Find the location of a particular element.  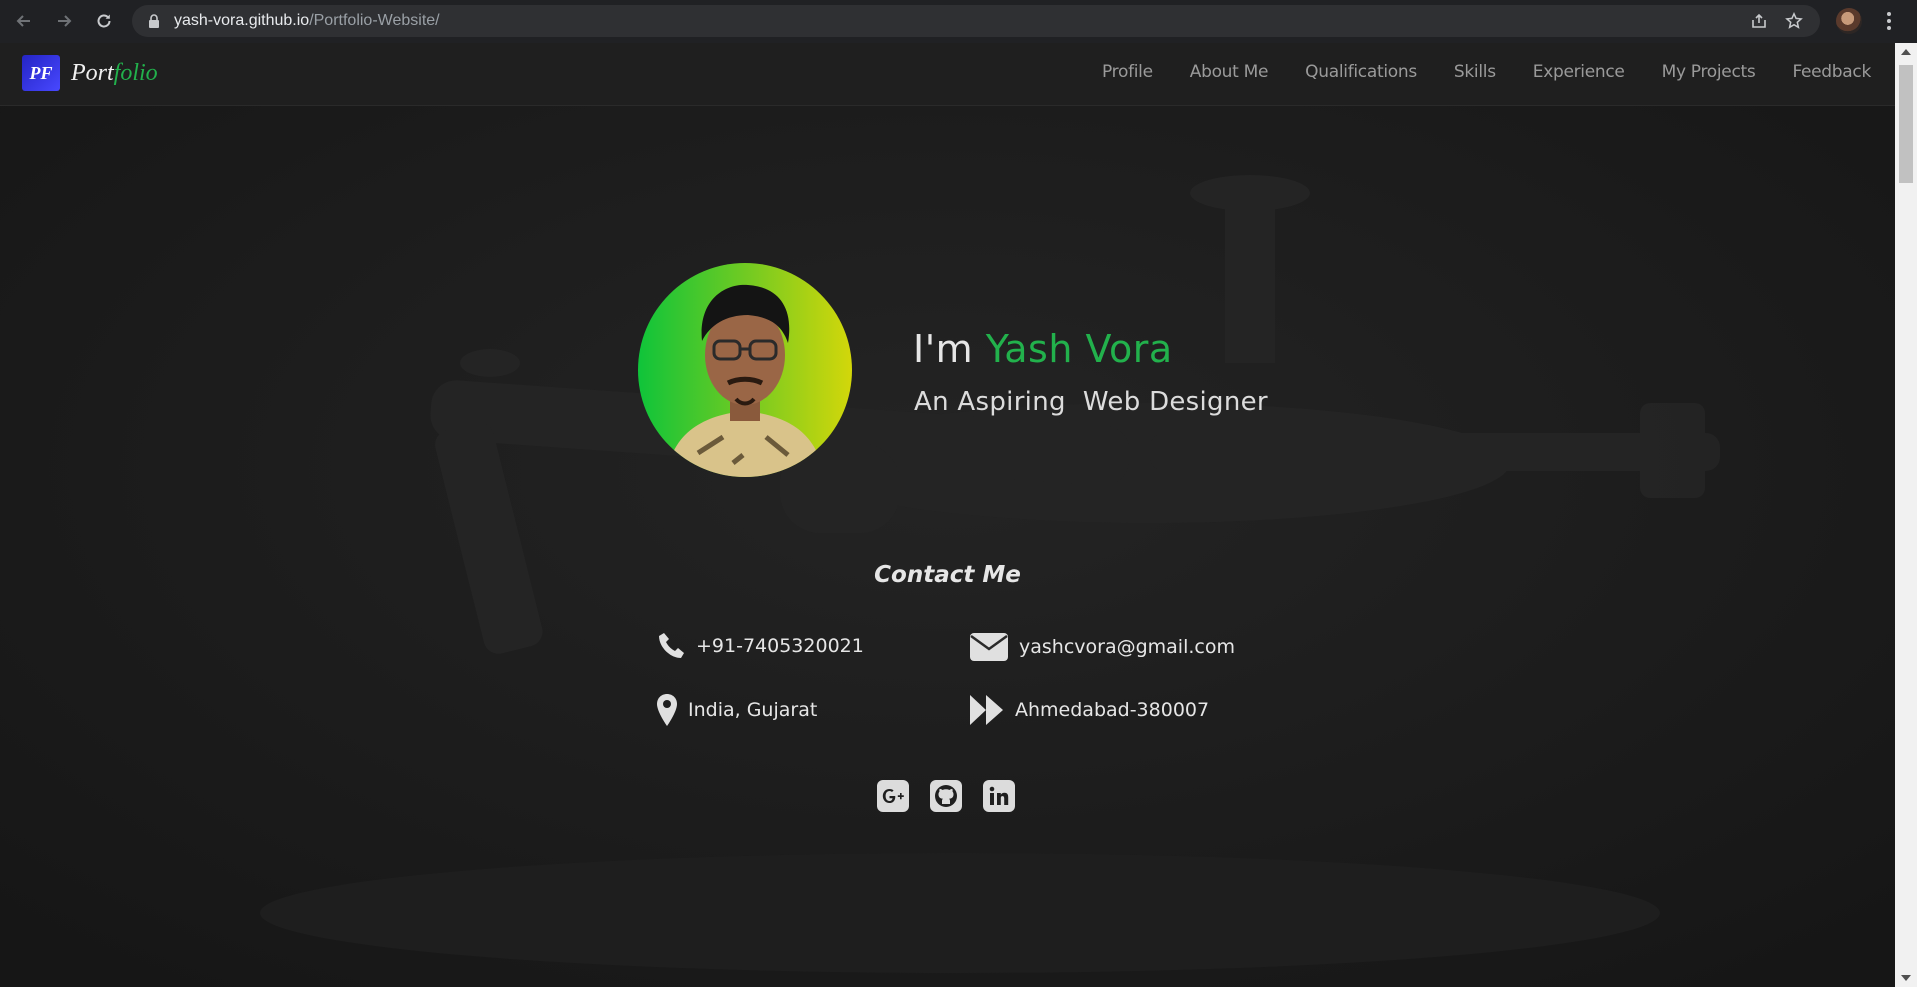

brand: PF Portfolio is located at coordinates (90, 73).